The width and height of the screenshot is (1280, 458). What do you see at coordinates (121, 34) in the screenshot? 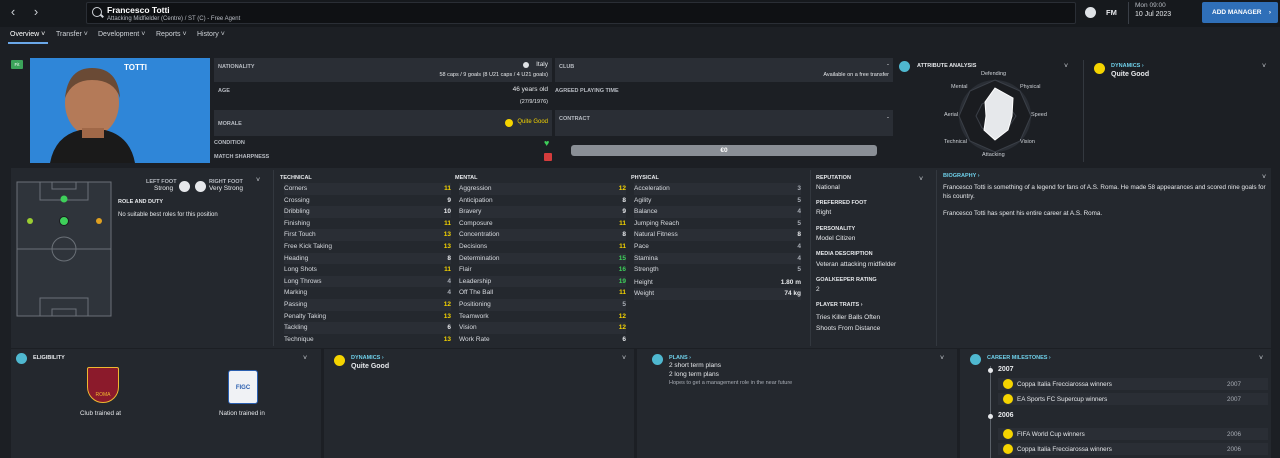
I see `tab-development: Development ˅` at bounding box center [121, 34].